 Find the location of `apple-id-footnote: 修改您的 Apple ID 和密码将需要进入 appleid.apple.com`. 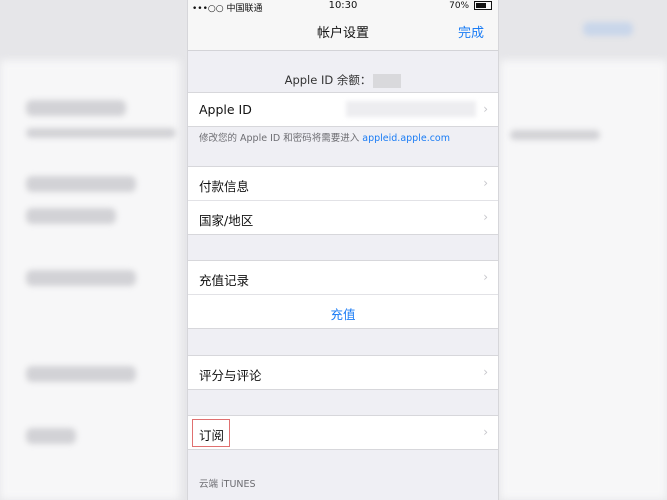

apple-id-footnote: 修改您的 Apple ID 和密码将需要进入 appleid.apple.com is located at coordinates (324, 137).